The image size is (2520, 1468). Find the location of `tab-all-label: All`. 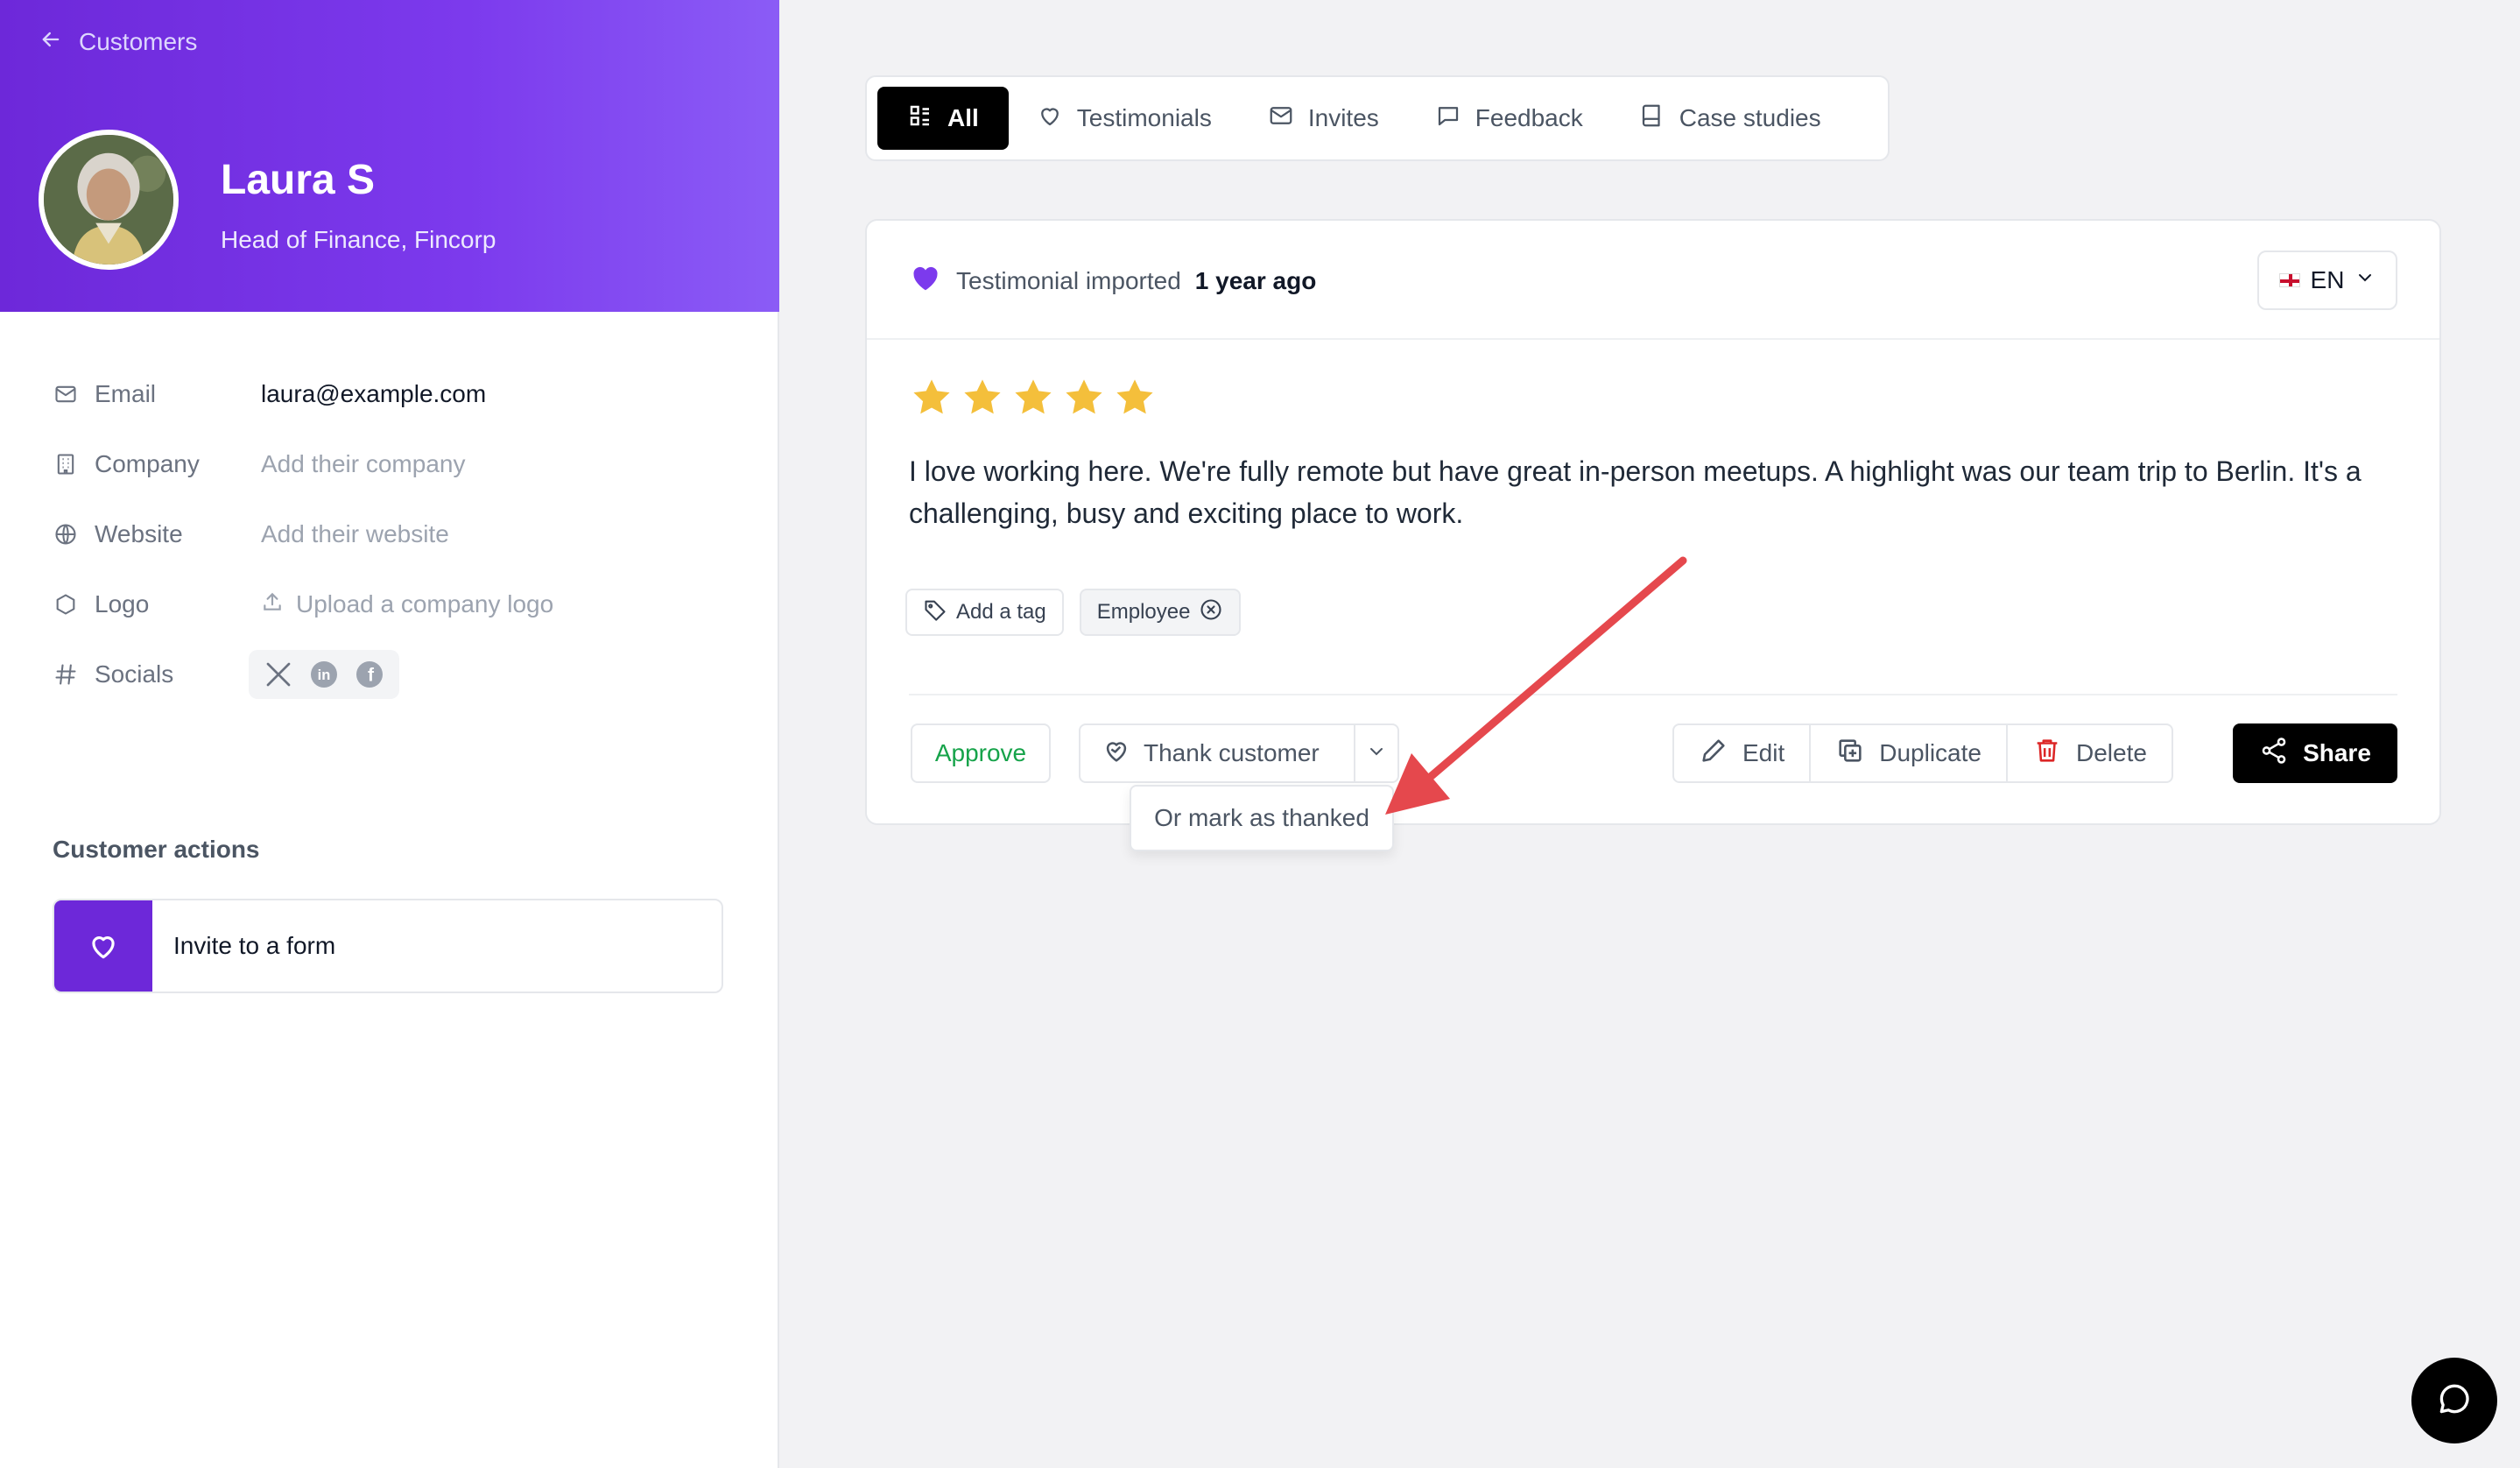

tab-all-label: All is located at coordinates (963, 118).